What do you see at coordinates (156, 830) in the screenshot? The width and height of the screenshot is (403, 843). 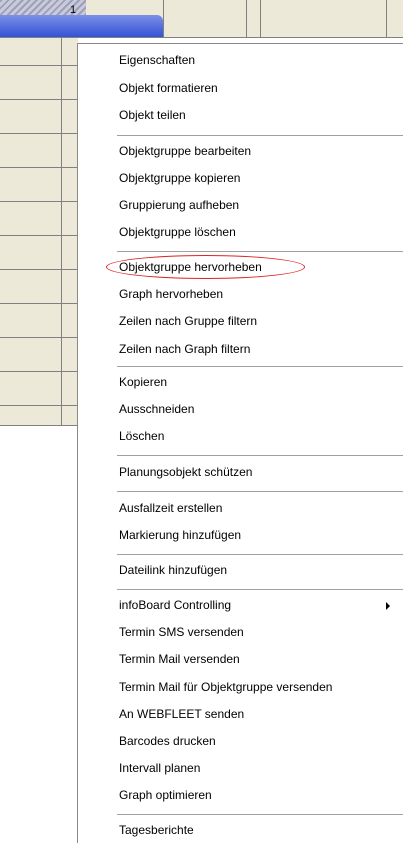 I see `menu-item-daily-reports: Tagesberichte` at bounding box center [156, 830].